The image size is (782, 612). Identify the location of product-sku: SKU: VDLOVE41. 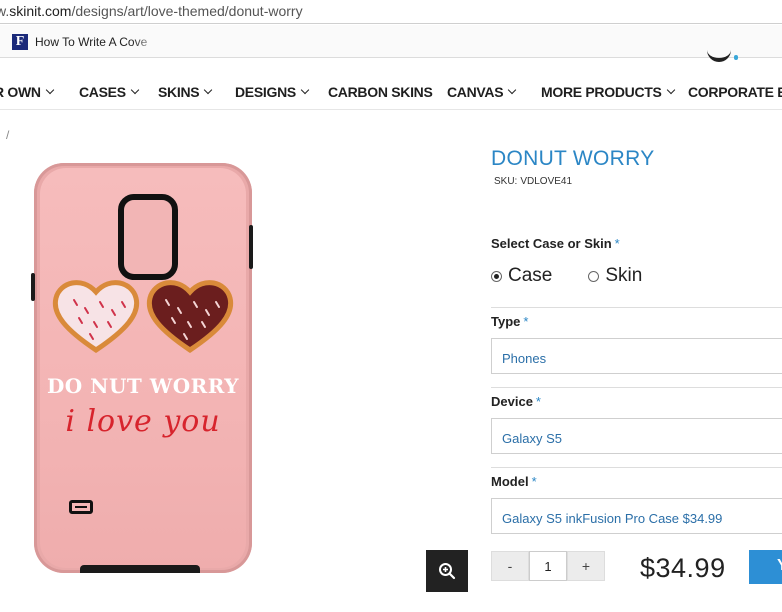
(533, 181).